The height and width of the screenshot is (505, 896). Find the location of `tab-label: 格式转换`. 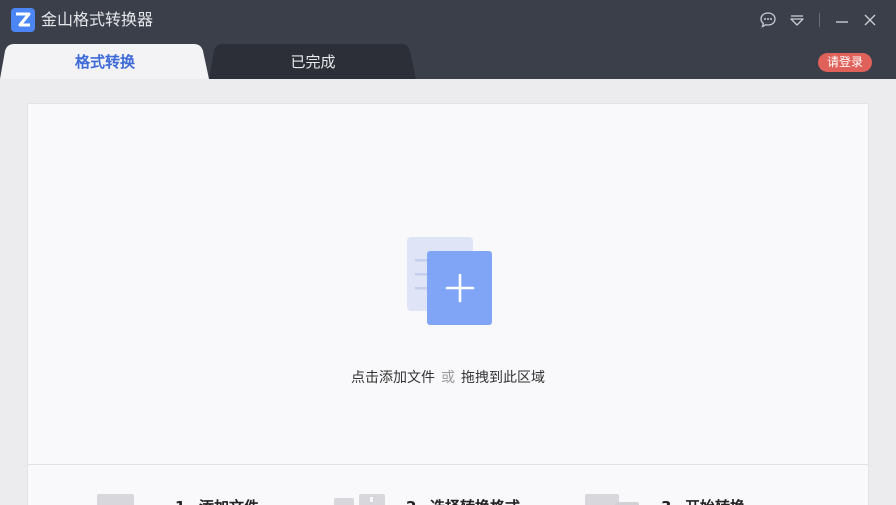

tab-label: 格式转换 is located at coordinates (104, 61).